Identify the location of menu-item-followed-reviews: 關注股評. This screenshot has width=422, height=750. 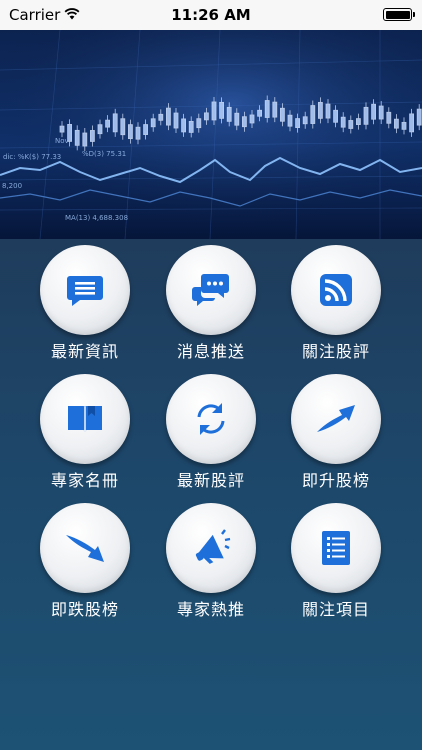
(336, 300).